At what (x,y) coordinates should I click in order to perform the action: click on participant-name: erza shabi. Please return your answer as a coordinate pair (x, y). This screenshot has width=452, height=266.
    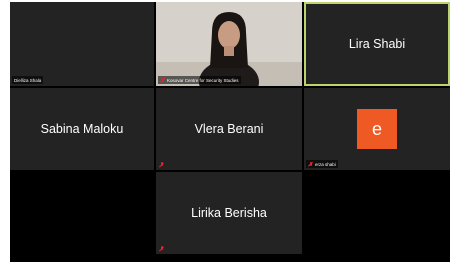
    Looking at the image, I should click on (325, 164).